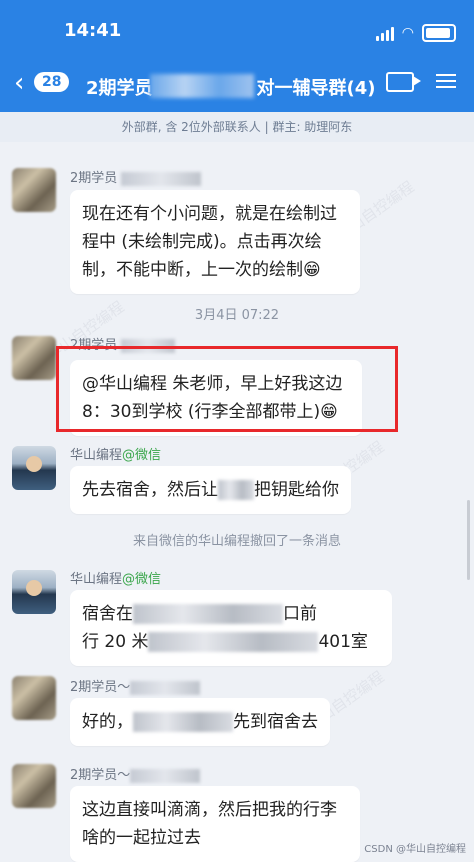 The width and height of the screenshot is (474, 862). Describe the element at coordinates (446, 82) in the screenshot. I see `menu-icon` at that location.